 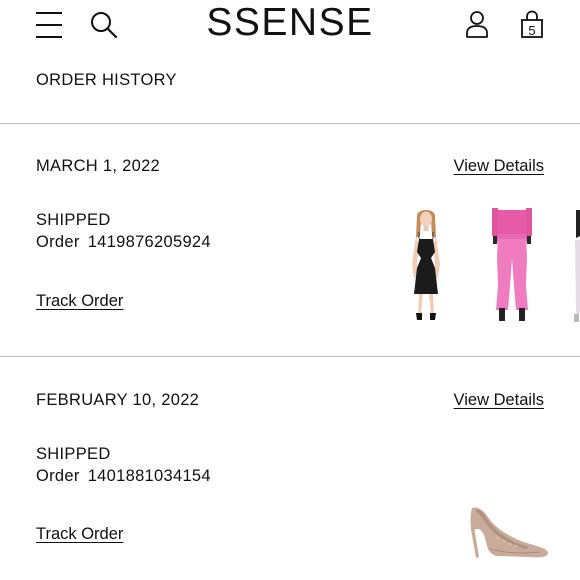 I want to click on order-number: Order 1401881034154, so click(x=123, y=476).